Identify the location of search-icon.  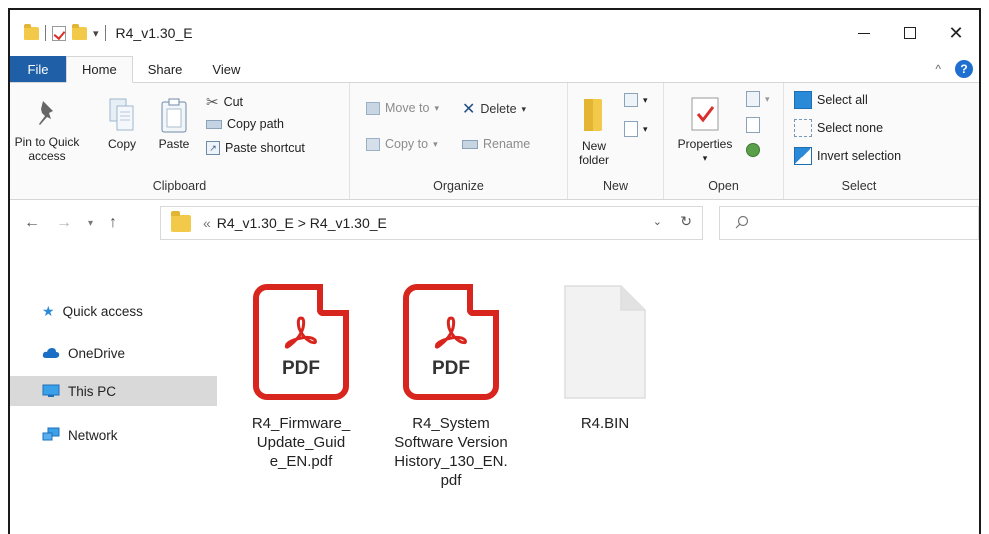
(742, 222).